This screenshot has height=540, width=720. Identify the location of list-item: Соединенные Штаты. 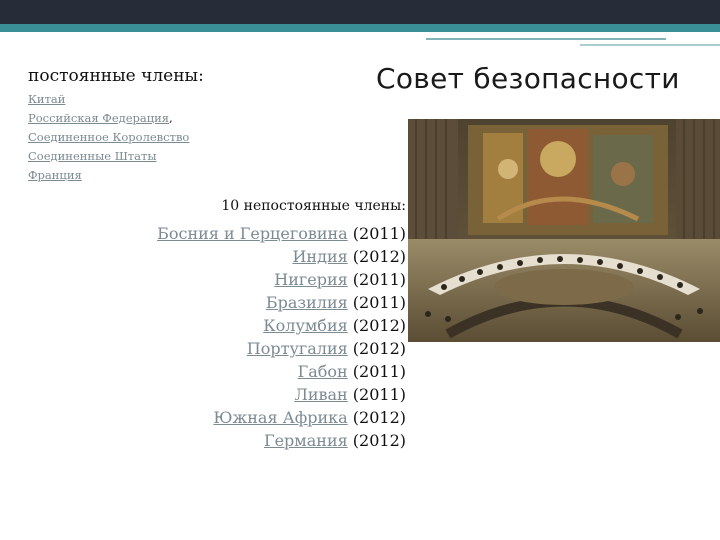
(108, 156).